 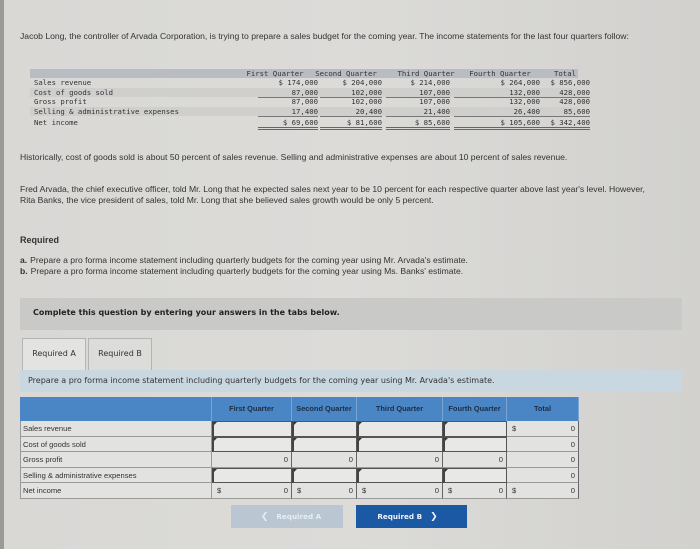 What do you see at coordinates (116, 409) in the screenshot?
I see `header-label-column` at bounding box center [116, 409].